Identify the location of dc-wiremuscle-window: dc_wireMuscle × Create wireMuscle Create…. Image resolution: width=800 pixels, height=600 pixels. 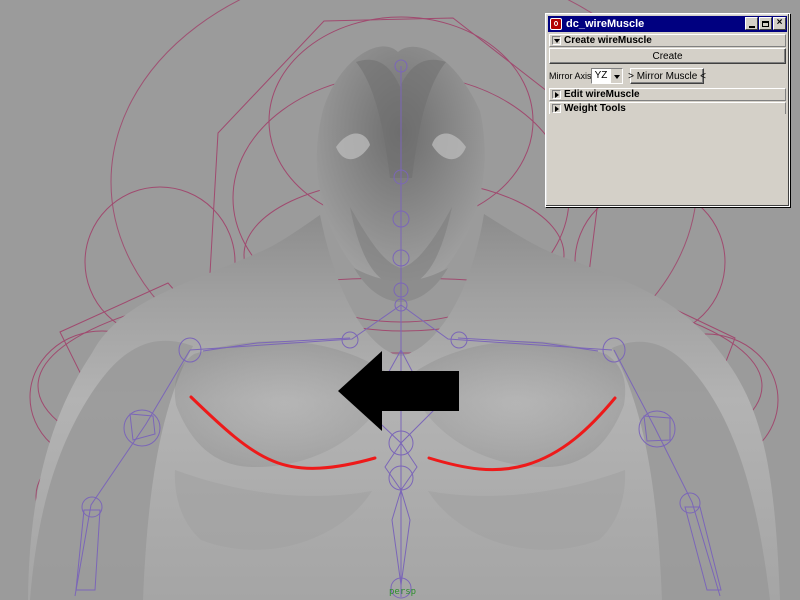
(667, 110).